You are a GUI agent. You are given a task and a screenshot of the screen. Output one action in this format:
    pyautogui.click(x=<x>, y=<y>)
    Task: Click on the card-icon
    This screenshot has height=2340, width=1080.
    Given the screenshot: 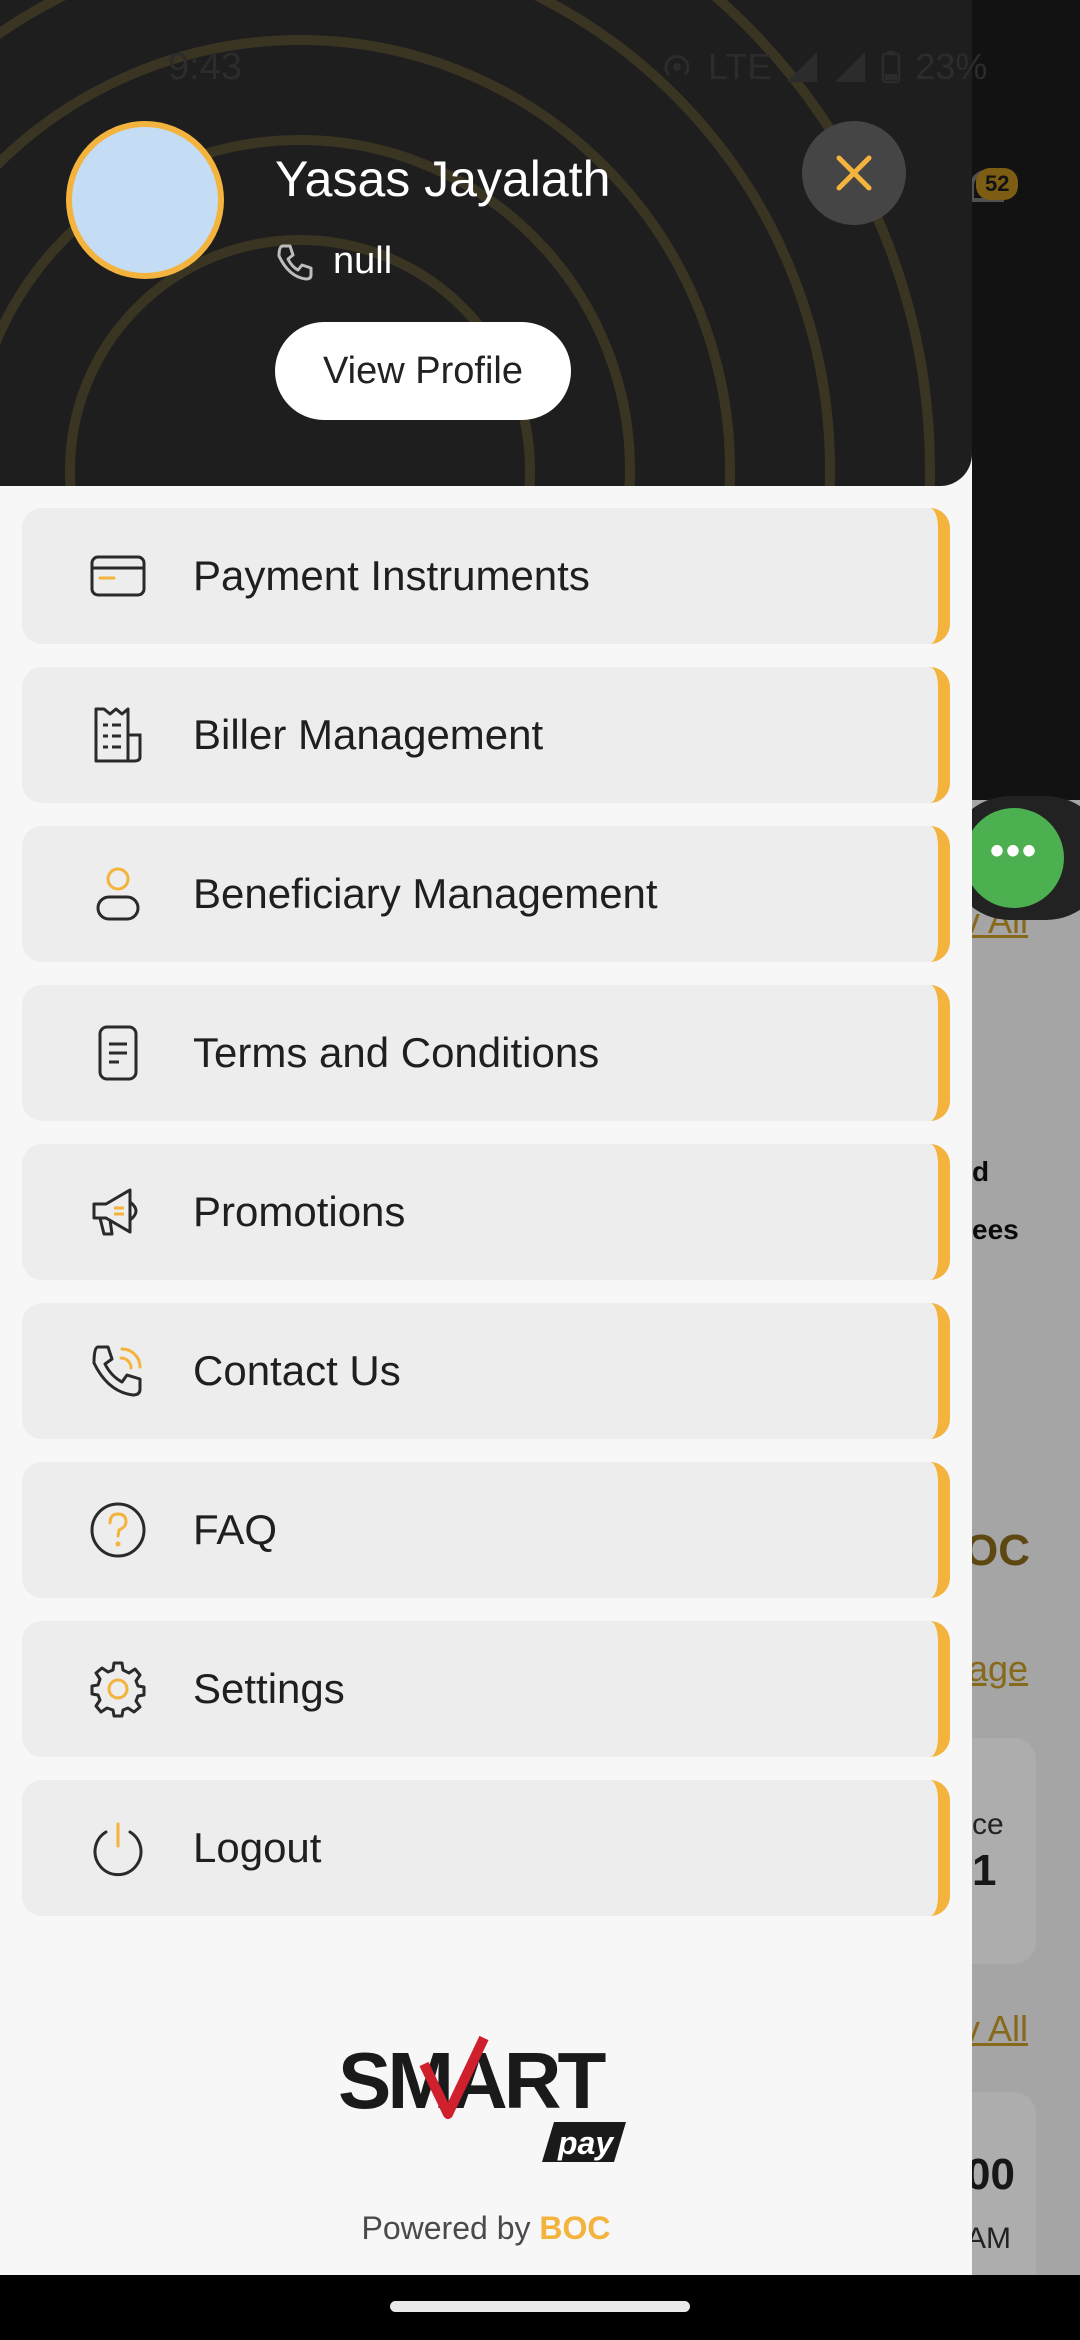 What is the action you would take?
    pyautogui.click(x=118, y=576)
    